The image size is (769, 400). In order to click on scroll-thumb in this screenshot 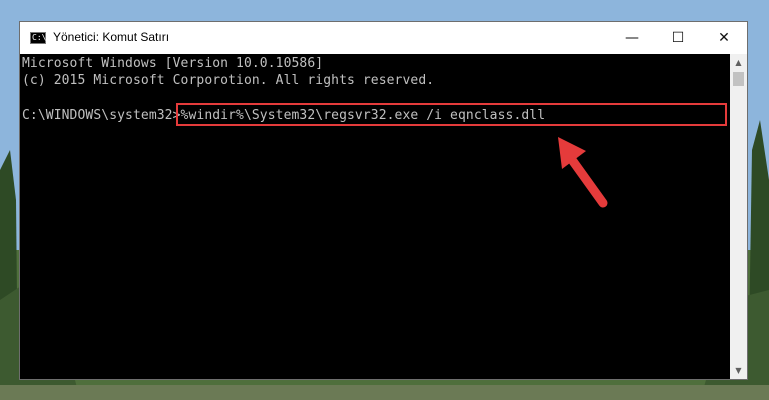, I will do `click(738, 79)`.